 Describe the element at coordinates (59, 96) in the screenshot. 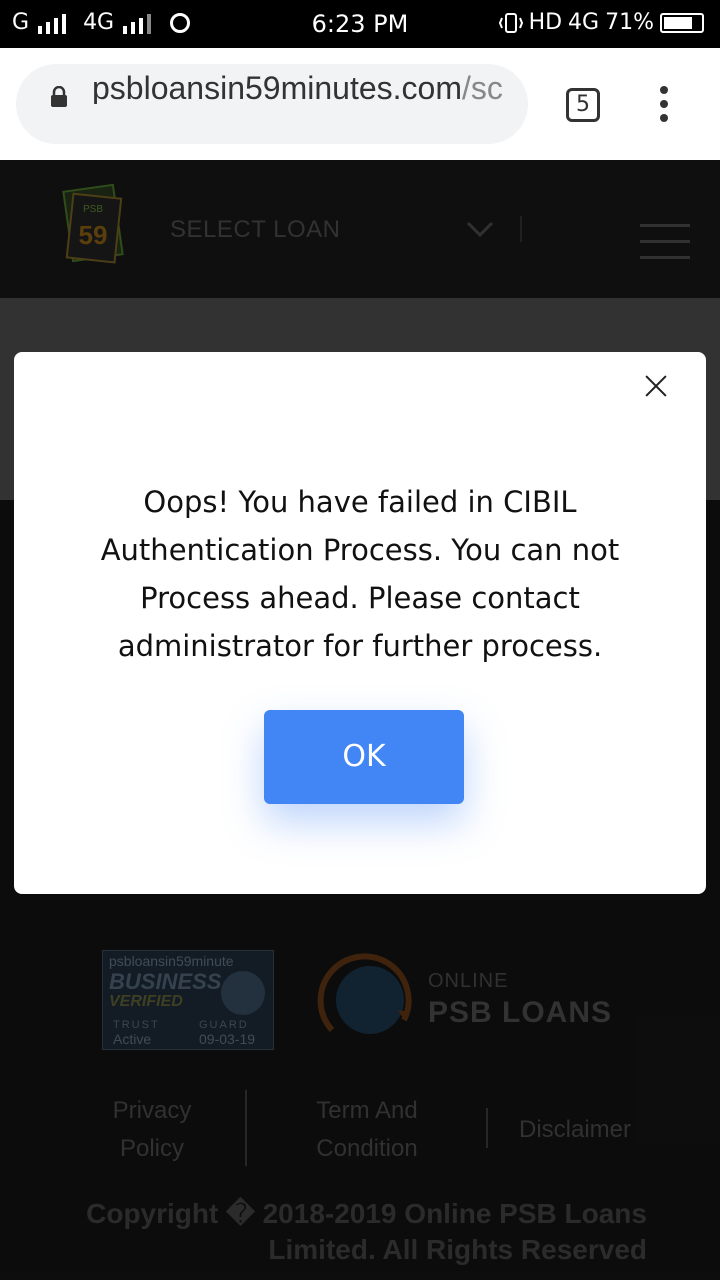

I see `lock-icon` at that location.